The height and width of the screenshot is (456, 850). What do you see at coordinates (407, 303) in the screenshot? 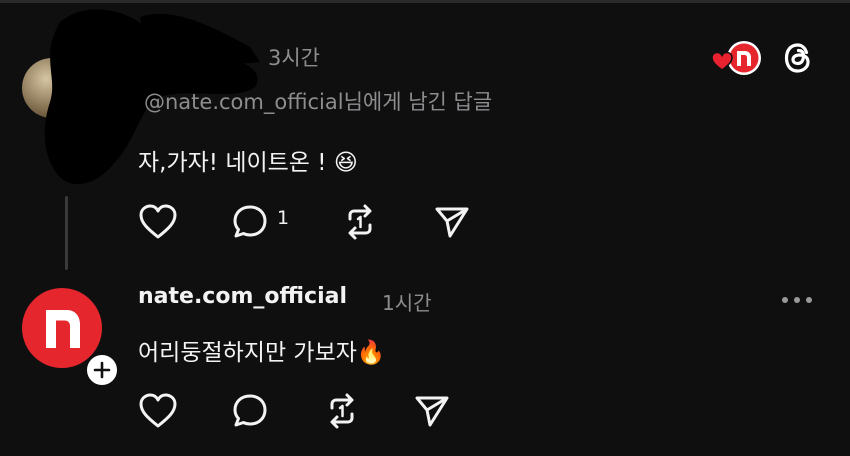
I see `post-time: 1시간` at bounding box center [407, 303].